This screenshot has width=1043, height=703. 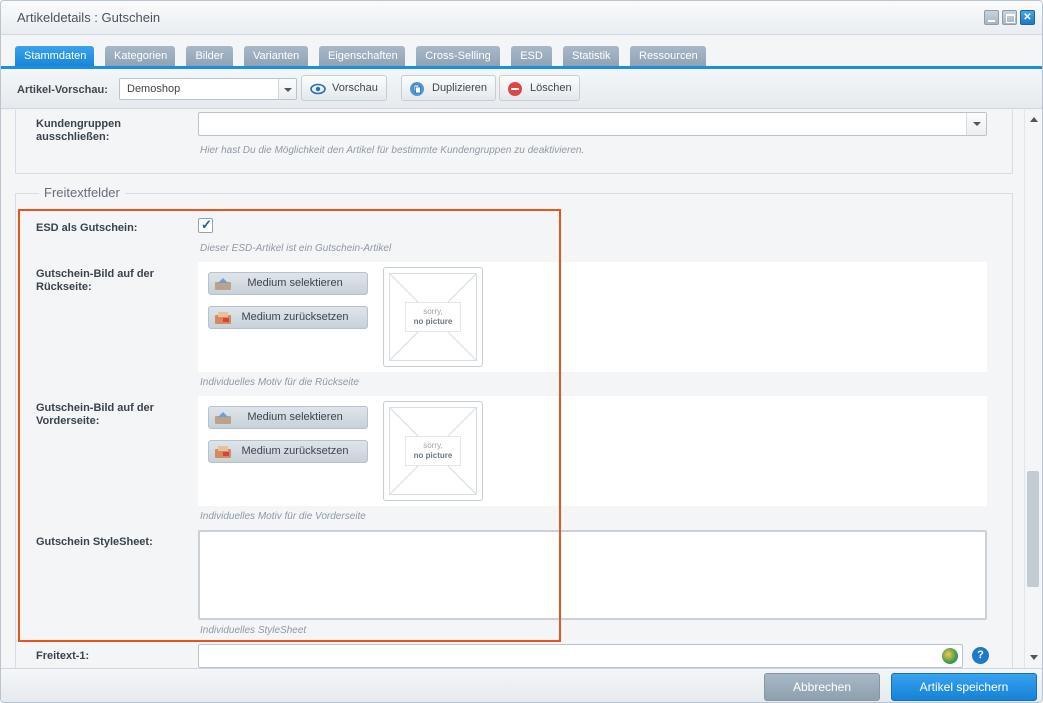 What do you see at coordinates (89, 17) in the screenshot?
I see `window-title: Artikeldetails : Gutschein` at bounding box center [89, 17].